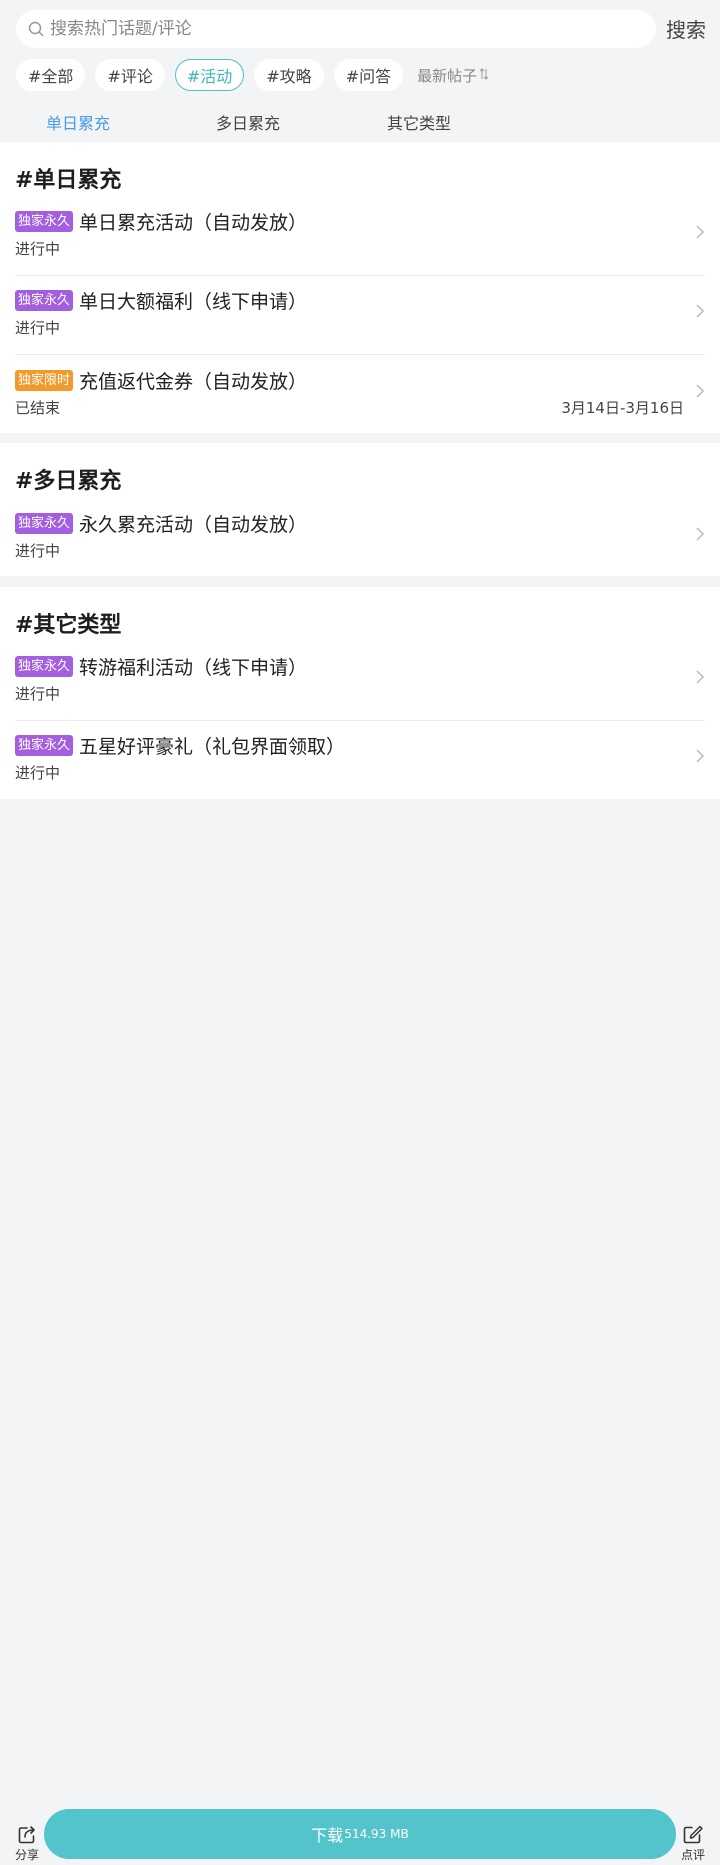  What do you see at coordinates (130, 75) in the screenshot?
I see `chip-comment: #评论` at bounding box center [130, 75].